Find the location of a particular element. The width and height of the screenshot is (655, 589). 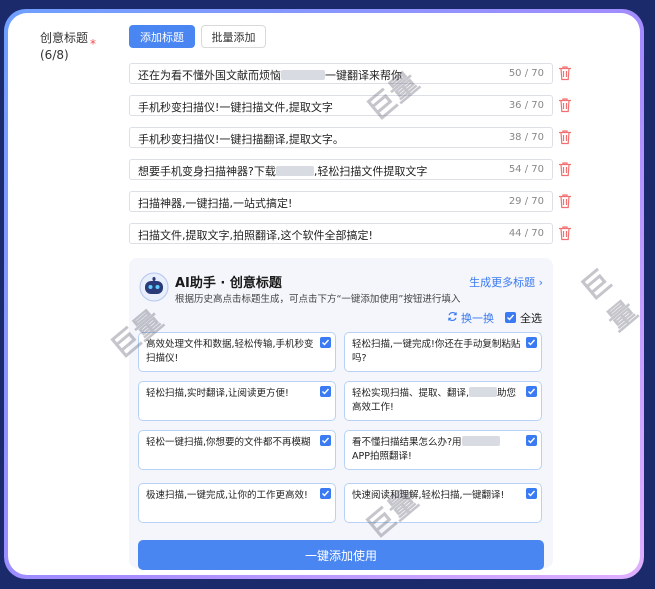

generate-more-link: 生成更多标题 › is located at coordinates (506, 282).